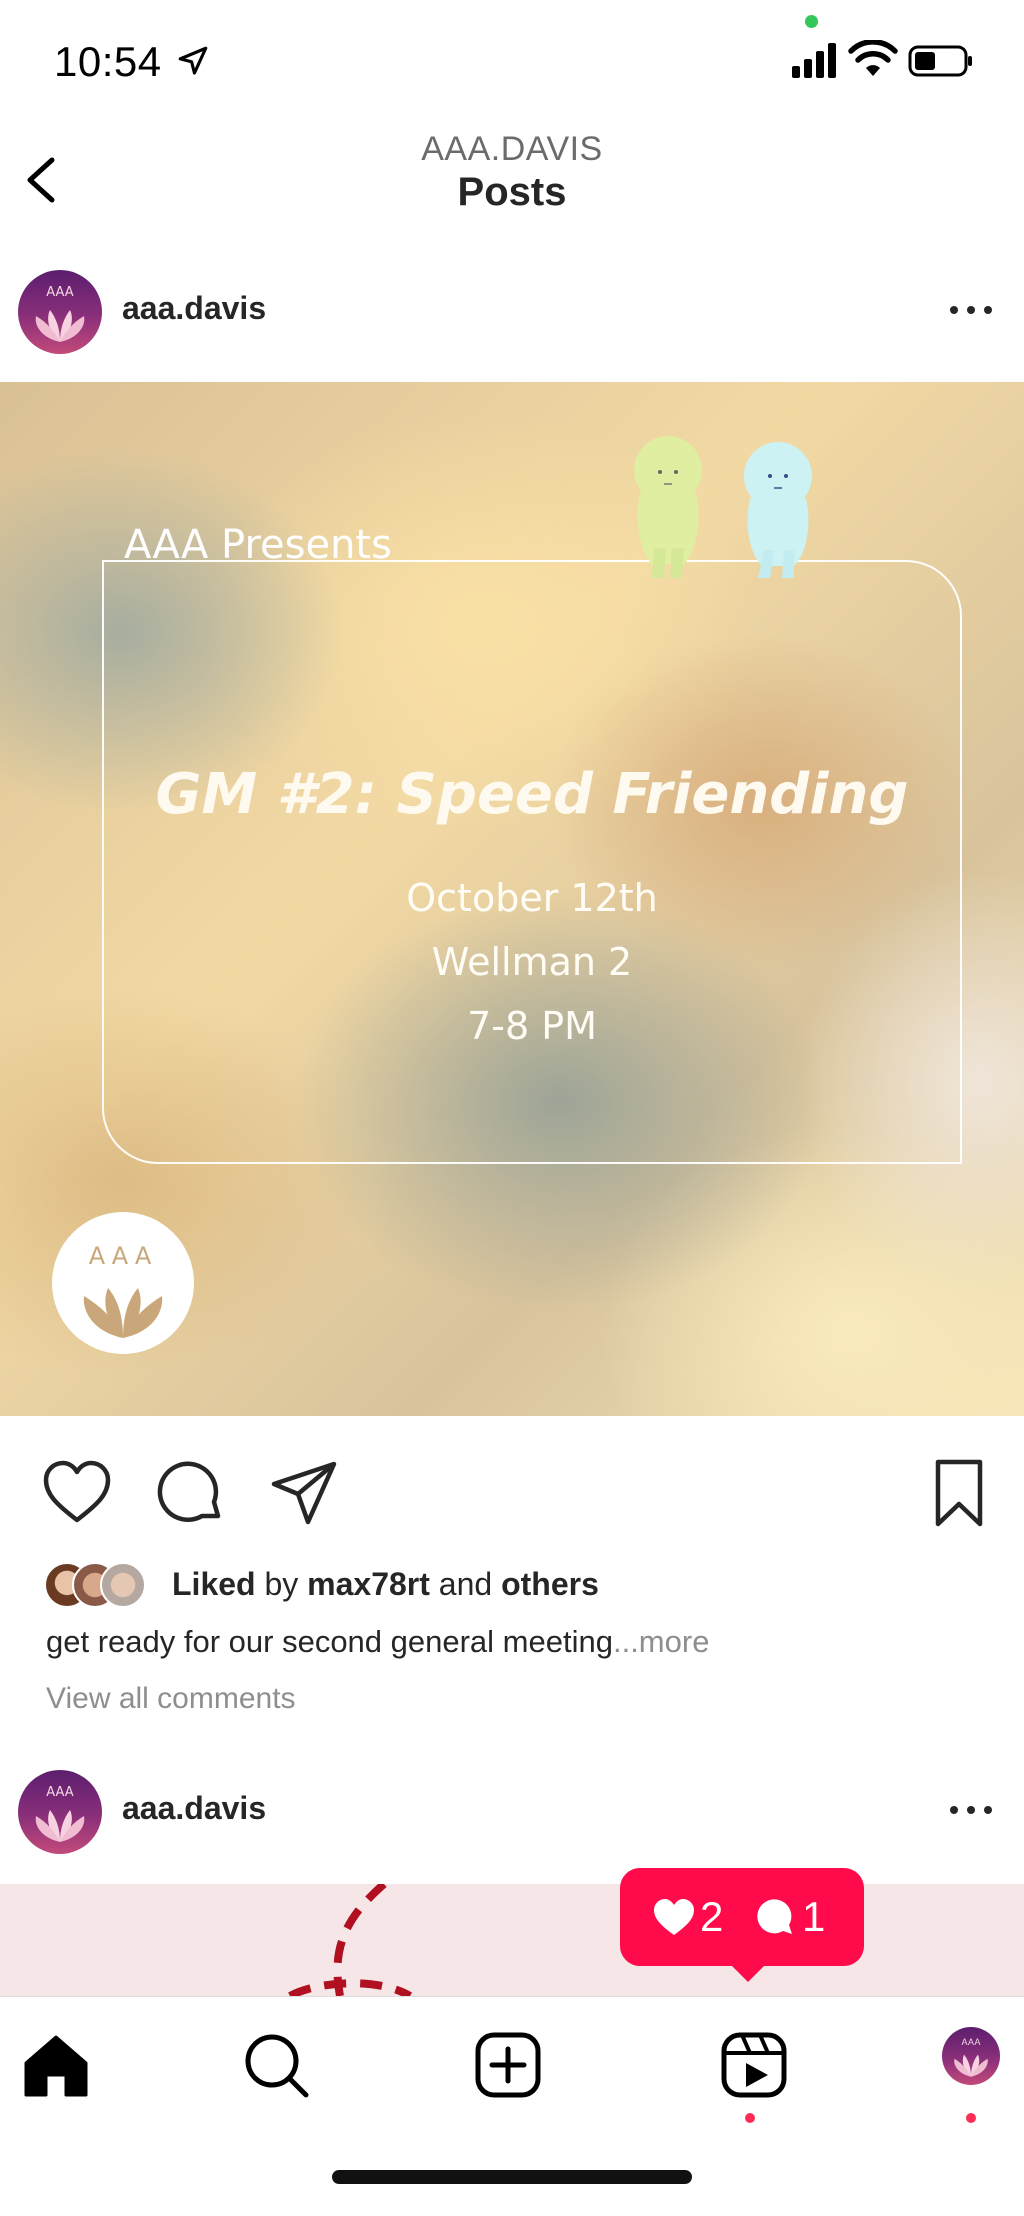 The width and height of the screenshot is (1024, 2216). I want to click on wifi-icon, so click(873, 58).